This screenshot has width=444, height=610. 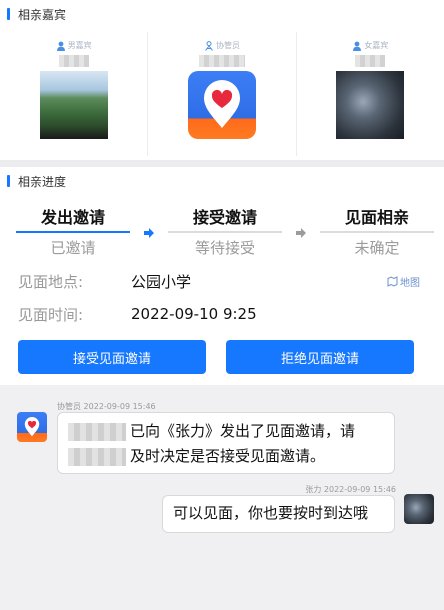 What do you see at coordinates (320, 357) in the screenshot?
I see `reject-invite-button: 拒绝见面邀请` at bounding box center [320, 357].